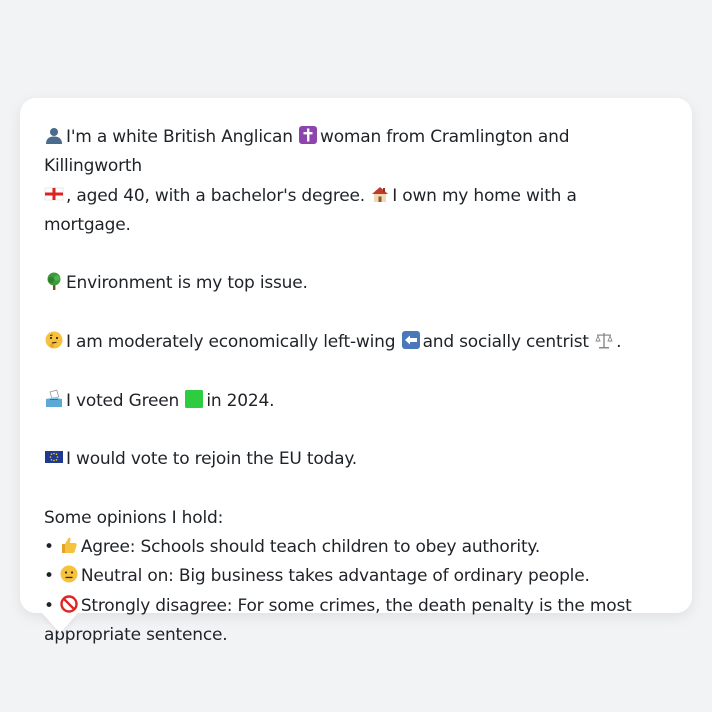 The width and height of the screenshot is (712, 712). Describe the element at coordinates (54, 457) in the screenshot. I see `eu-flag-icon` at that location.